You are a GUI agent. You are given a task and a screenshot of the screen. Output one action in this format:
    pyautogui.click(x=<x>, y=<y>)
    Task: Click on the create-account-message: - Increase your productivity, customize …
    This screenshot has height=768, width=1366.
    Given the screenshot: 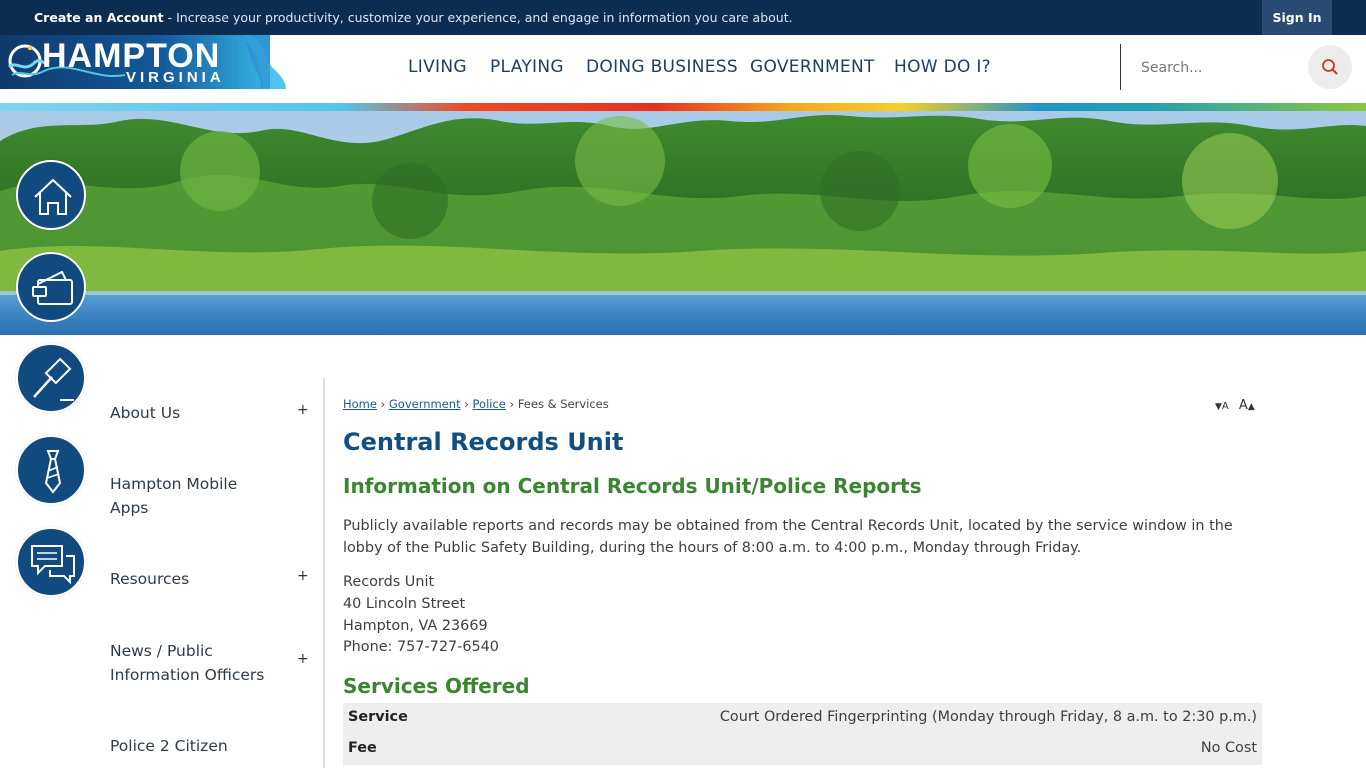 What is the action you would take?
    pyautogui.click(x=480, y=17)
    